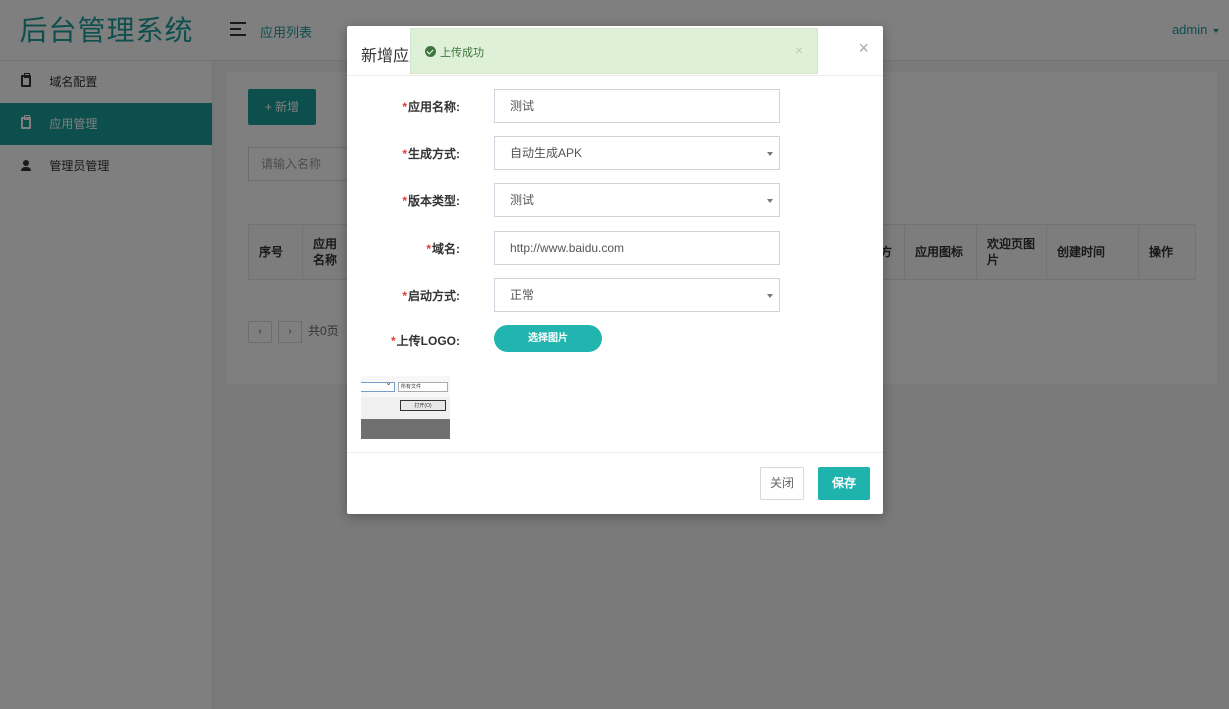  I want to click on form-row-domain: *域名: http://www.baidu.com, so click(615, 248).